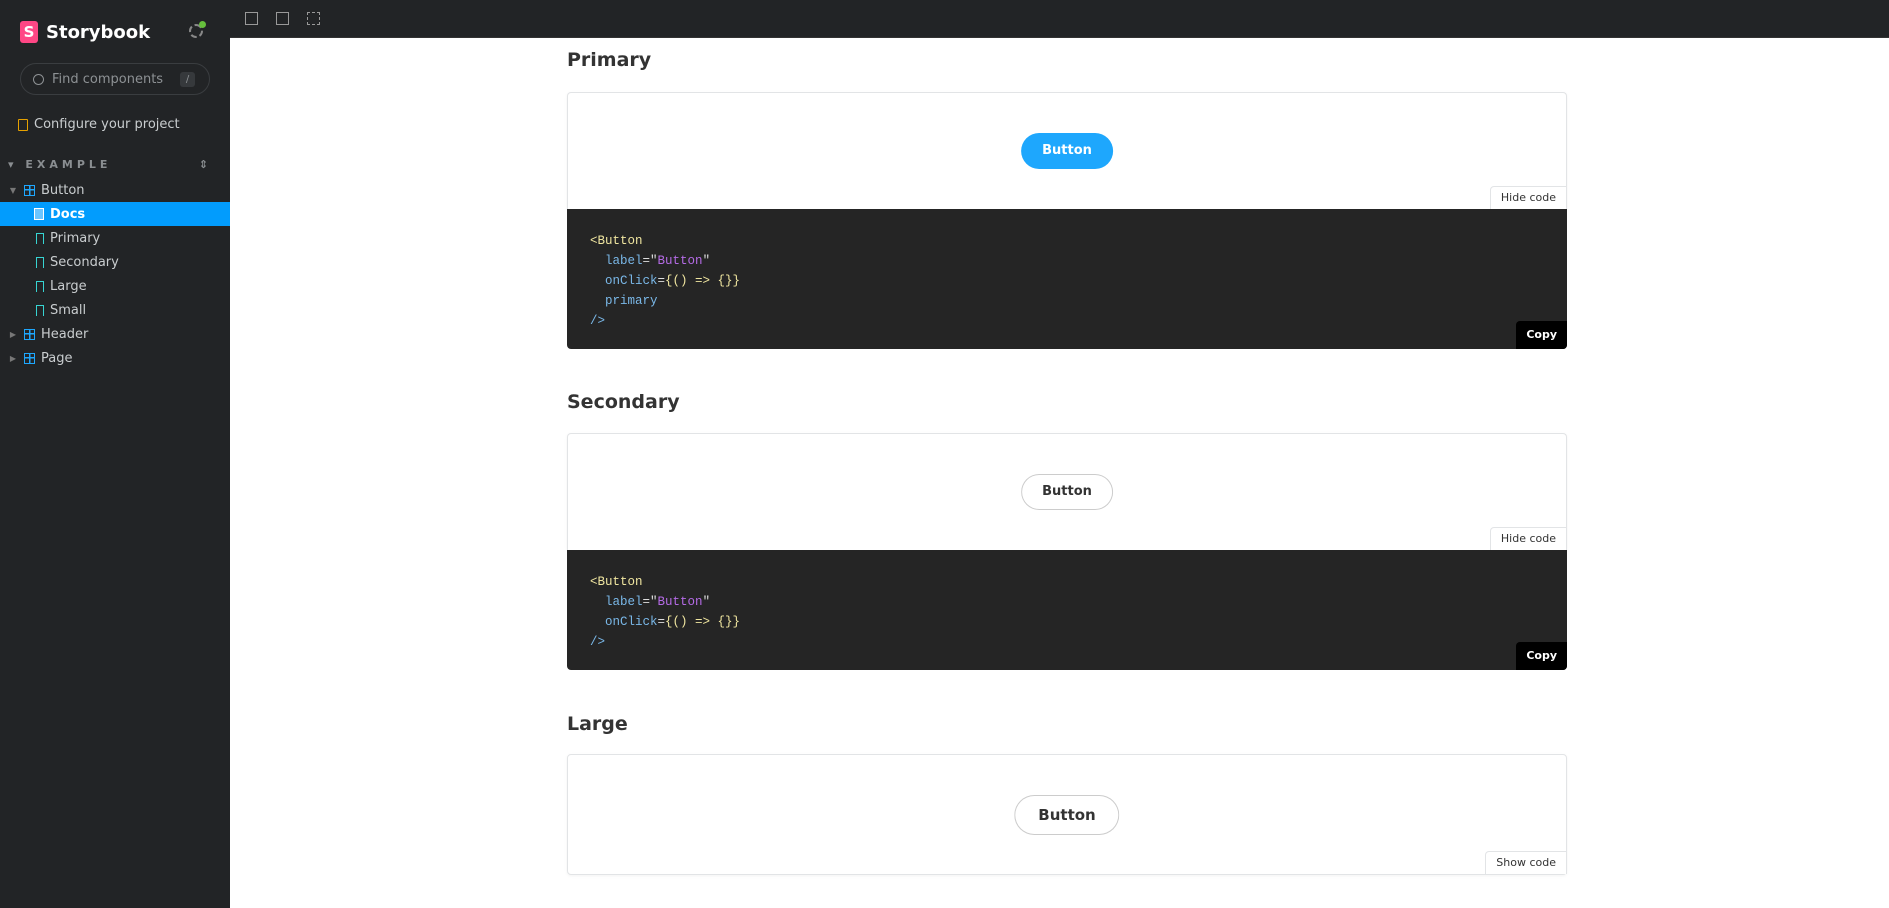 The image size is (1889, 908). What do you see at coordinates (313, 18) in the screenshot?
I see `outline-icon` at bounding box center [313, 18].